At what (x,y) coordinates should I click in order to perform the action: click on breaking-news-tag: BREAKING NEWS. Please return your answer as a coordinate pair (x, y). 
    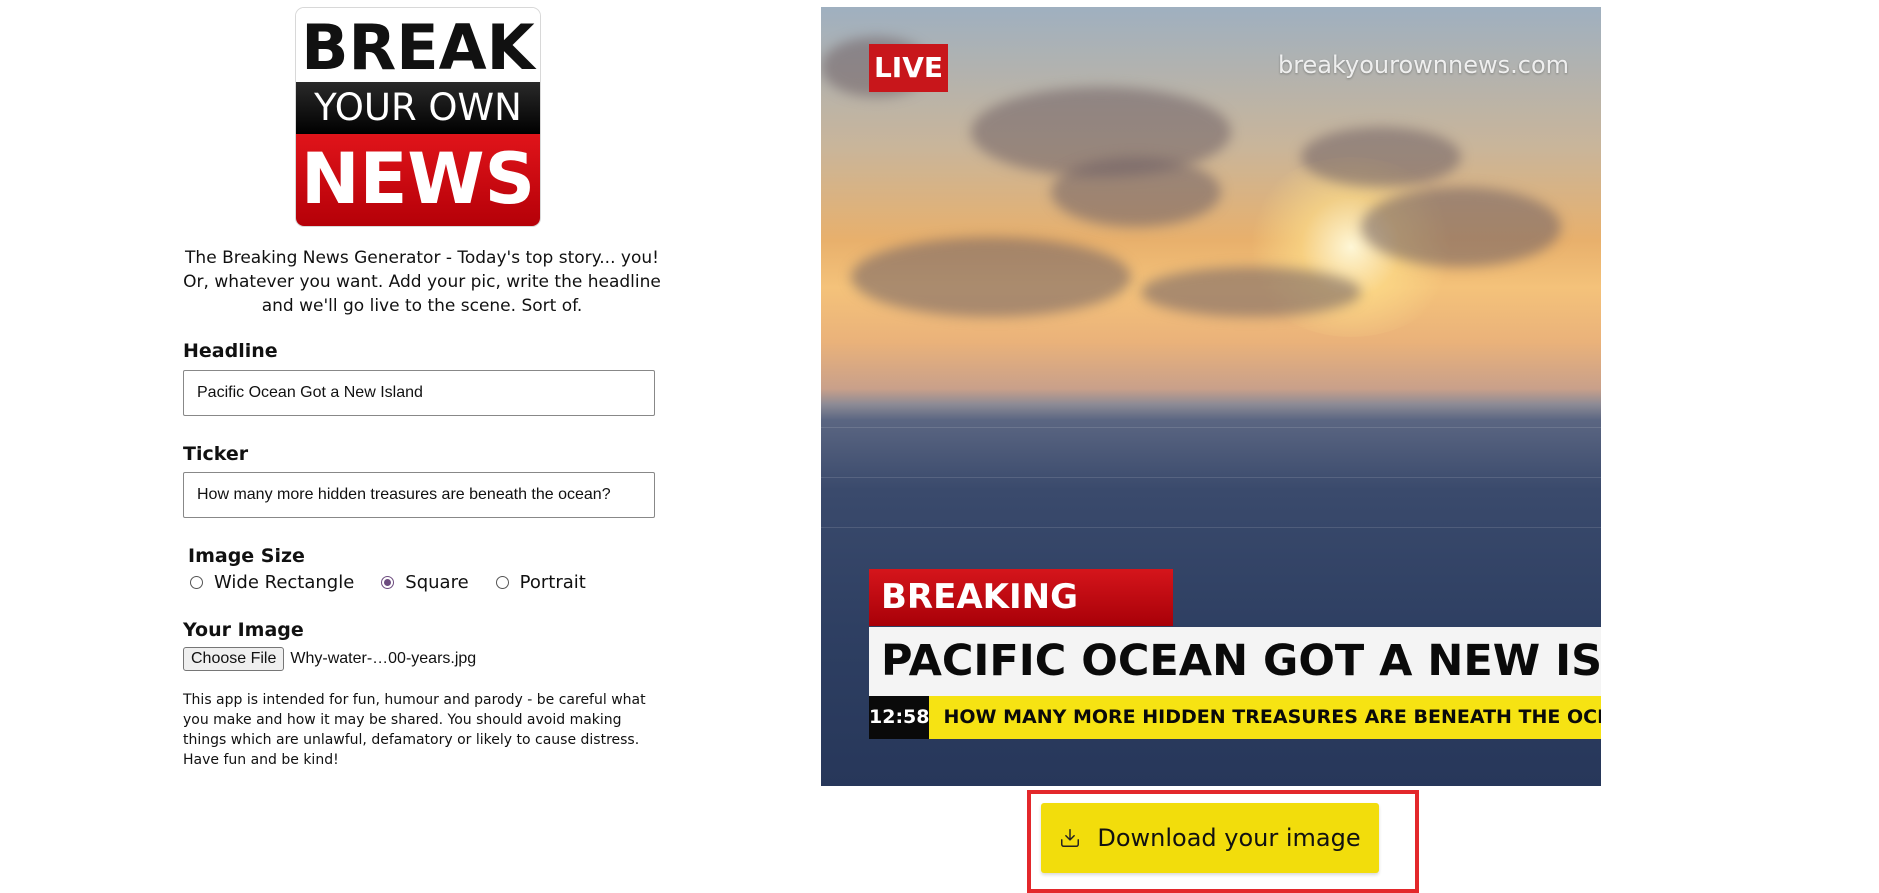
    Looking at the image, I should click on (1021, 621).